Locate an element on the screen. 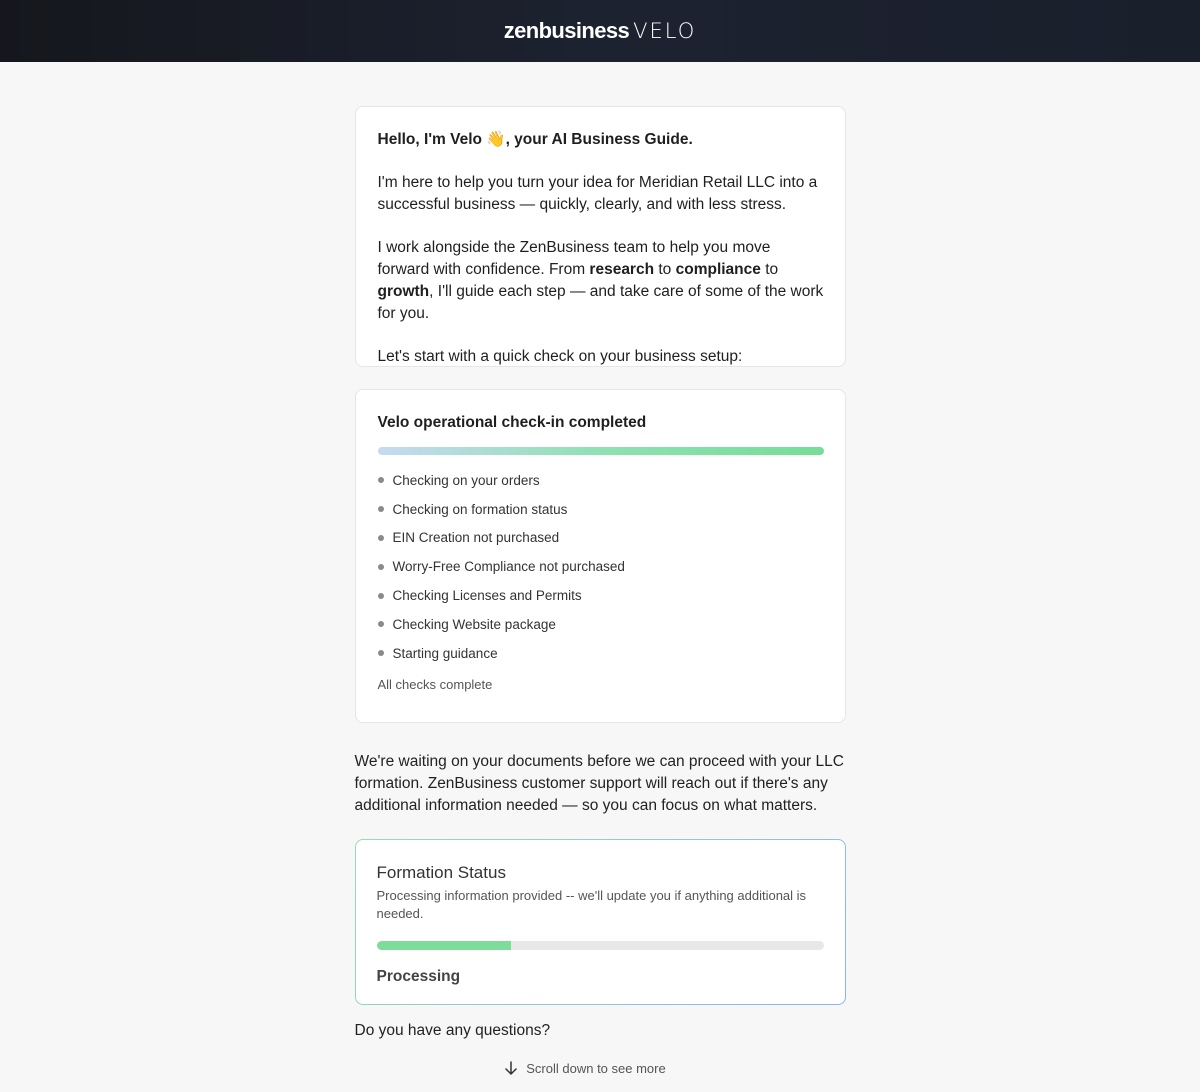  formation-progress-fill is located at coordinates (443, 945).